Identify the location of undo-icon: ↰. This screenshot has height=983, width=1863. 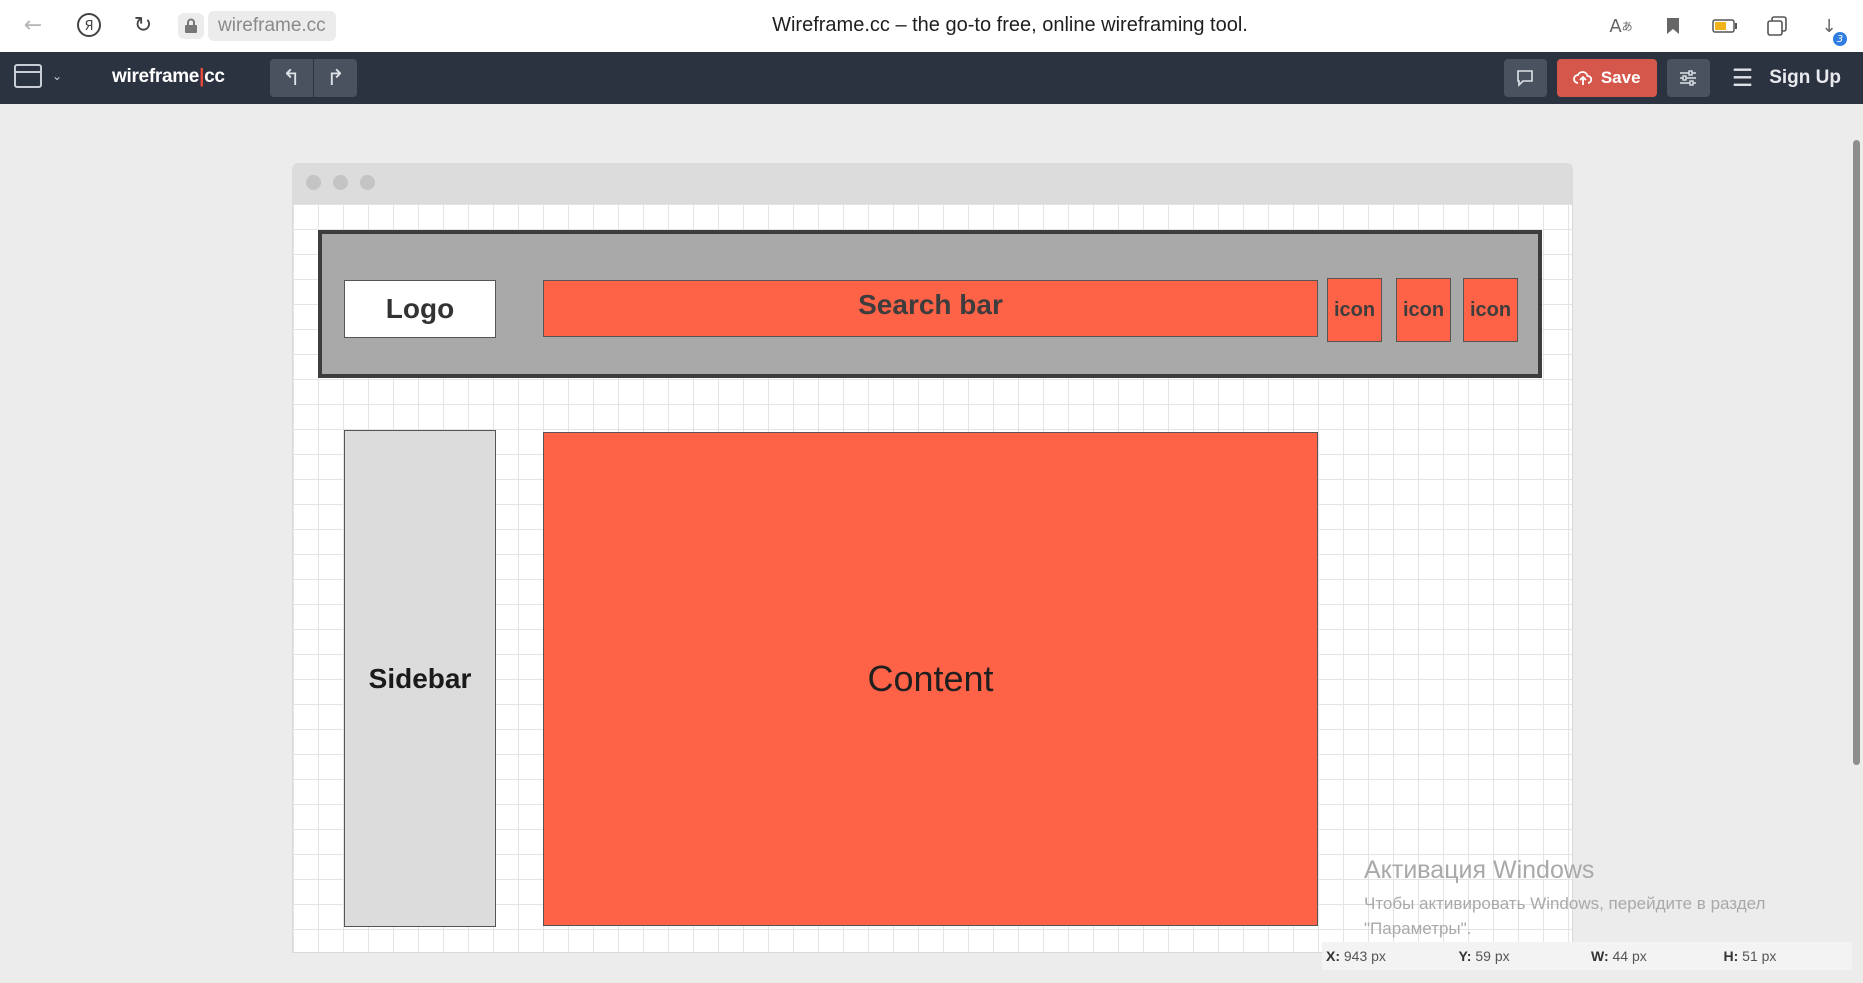
(292, 78).